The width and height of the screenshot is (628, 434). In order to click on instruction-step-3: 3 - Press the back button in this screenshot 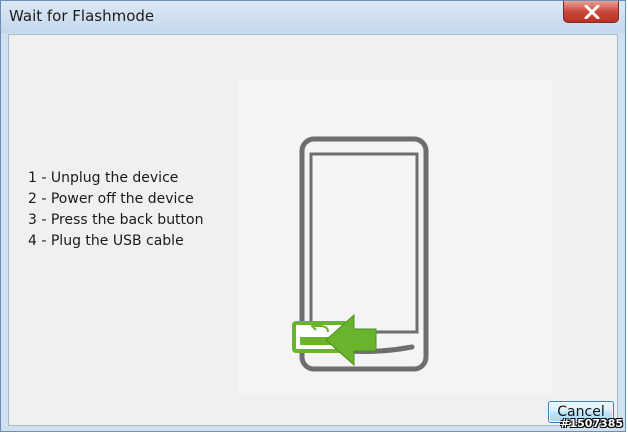, I will do `click(116, 220)`.